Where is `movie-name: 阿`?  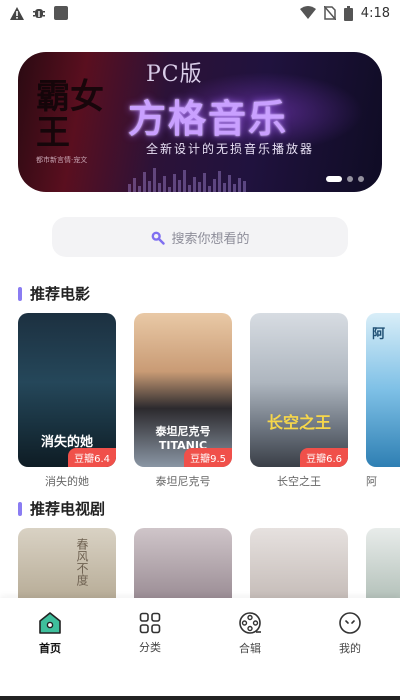 movie-name: 阿 is located at coordinates (371, 481).